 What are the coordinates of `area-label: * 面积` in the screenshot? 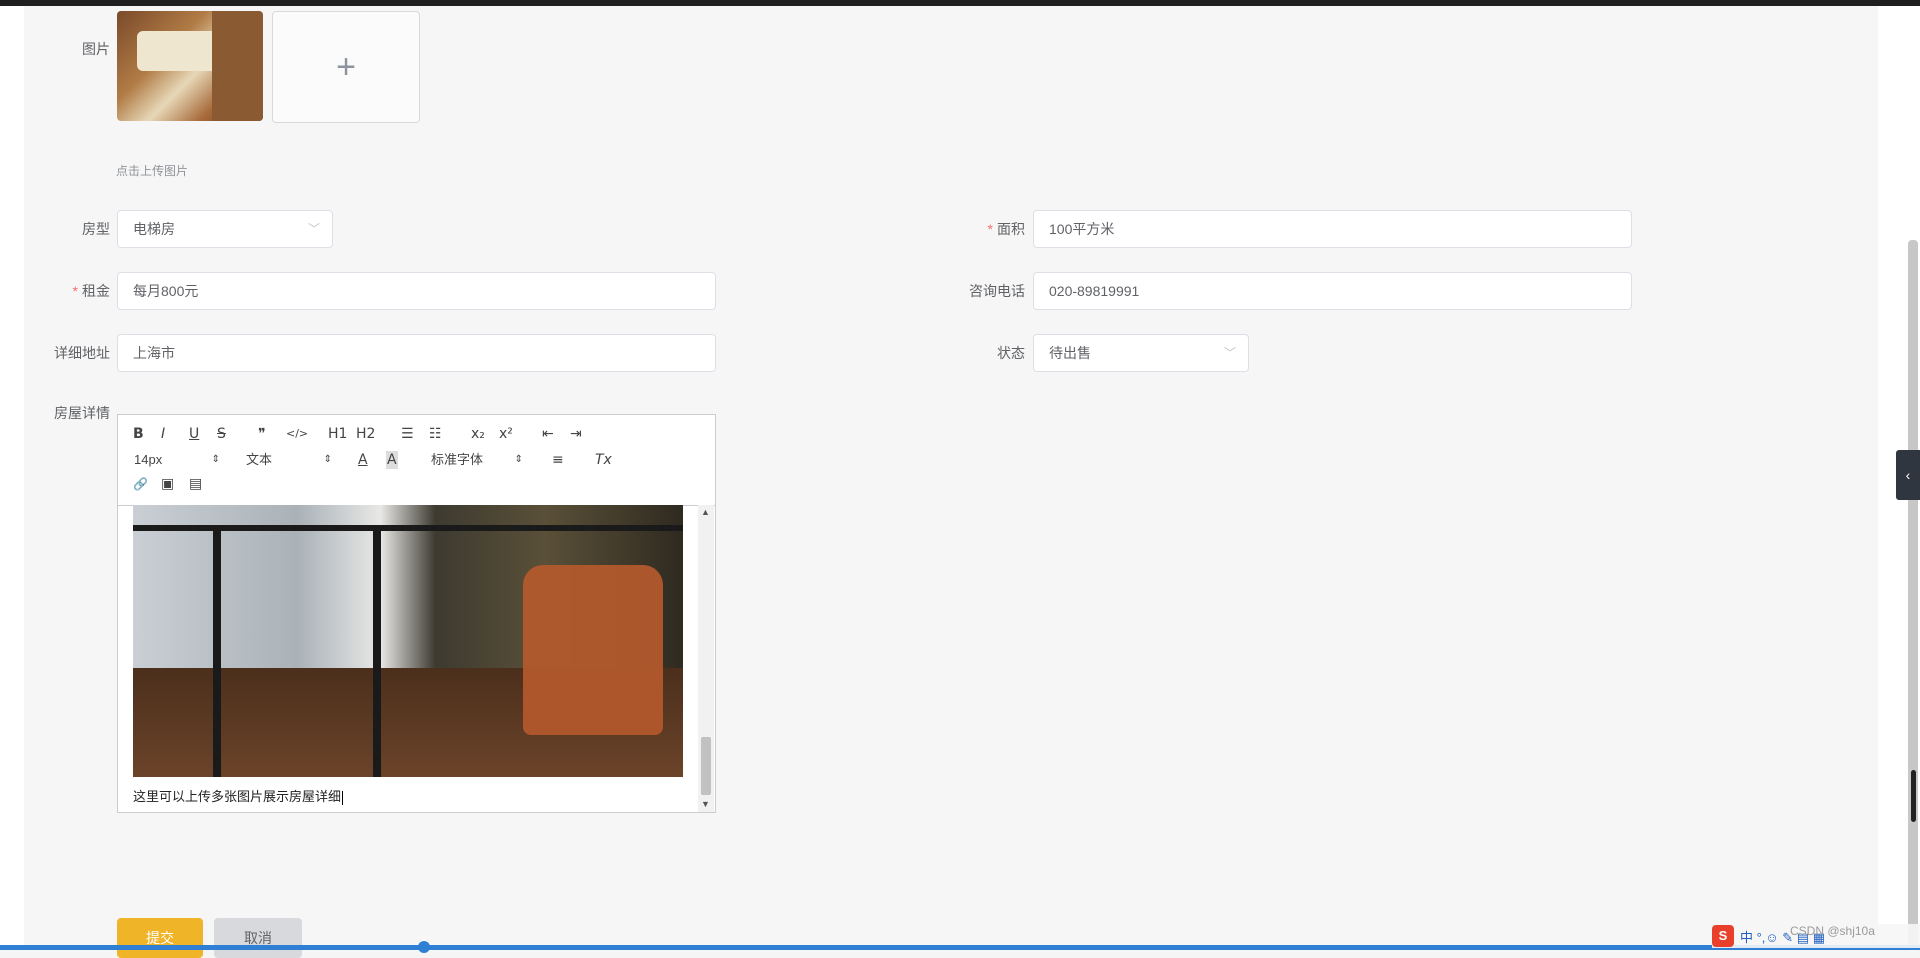 It's located at (1006, 229).